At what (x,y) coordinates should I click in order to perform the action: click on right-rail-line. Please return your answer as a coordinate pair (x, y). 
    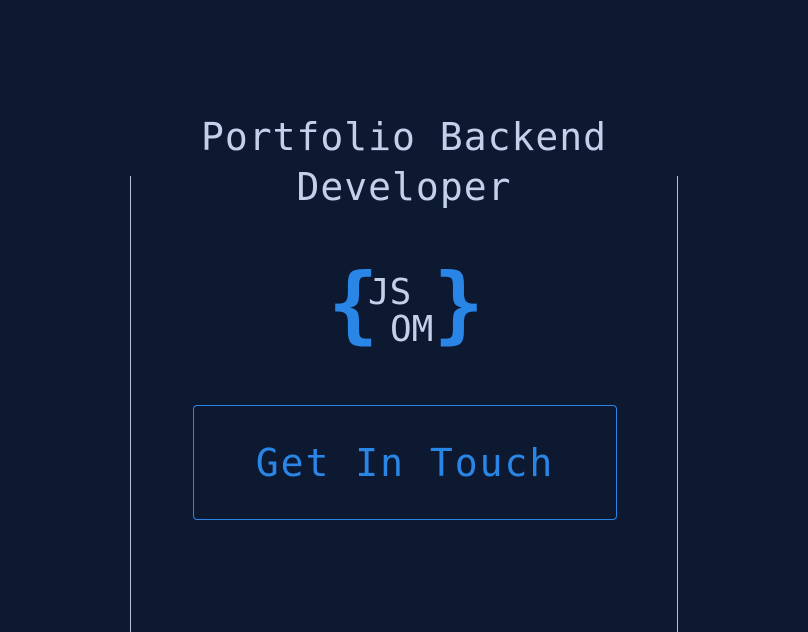
    Looking at the image, I should click on (677, 404).